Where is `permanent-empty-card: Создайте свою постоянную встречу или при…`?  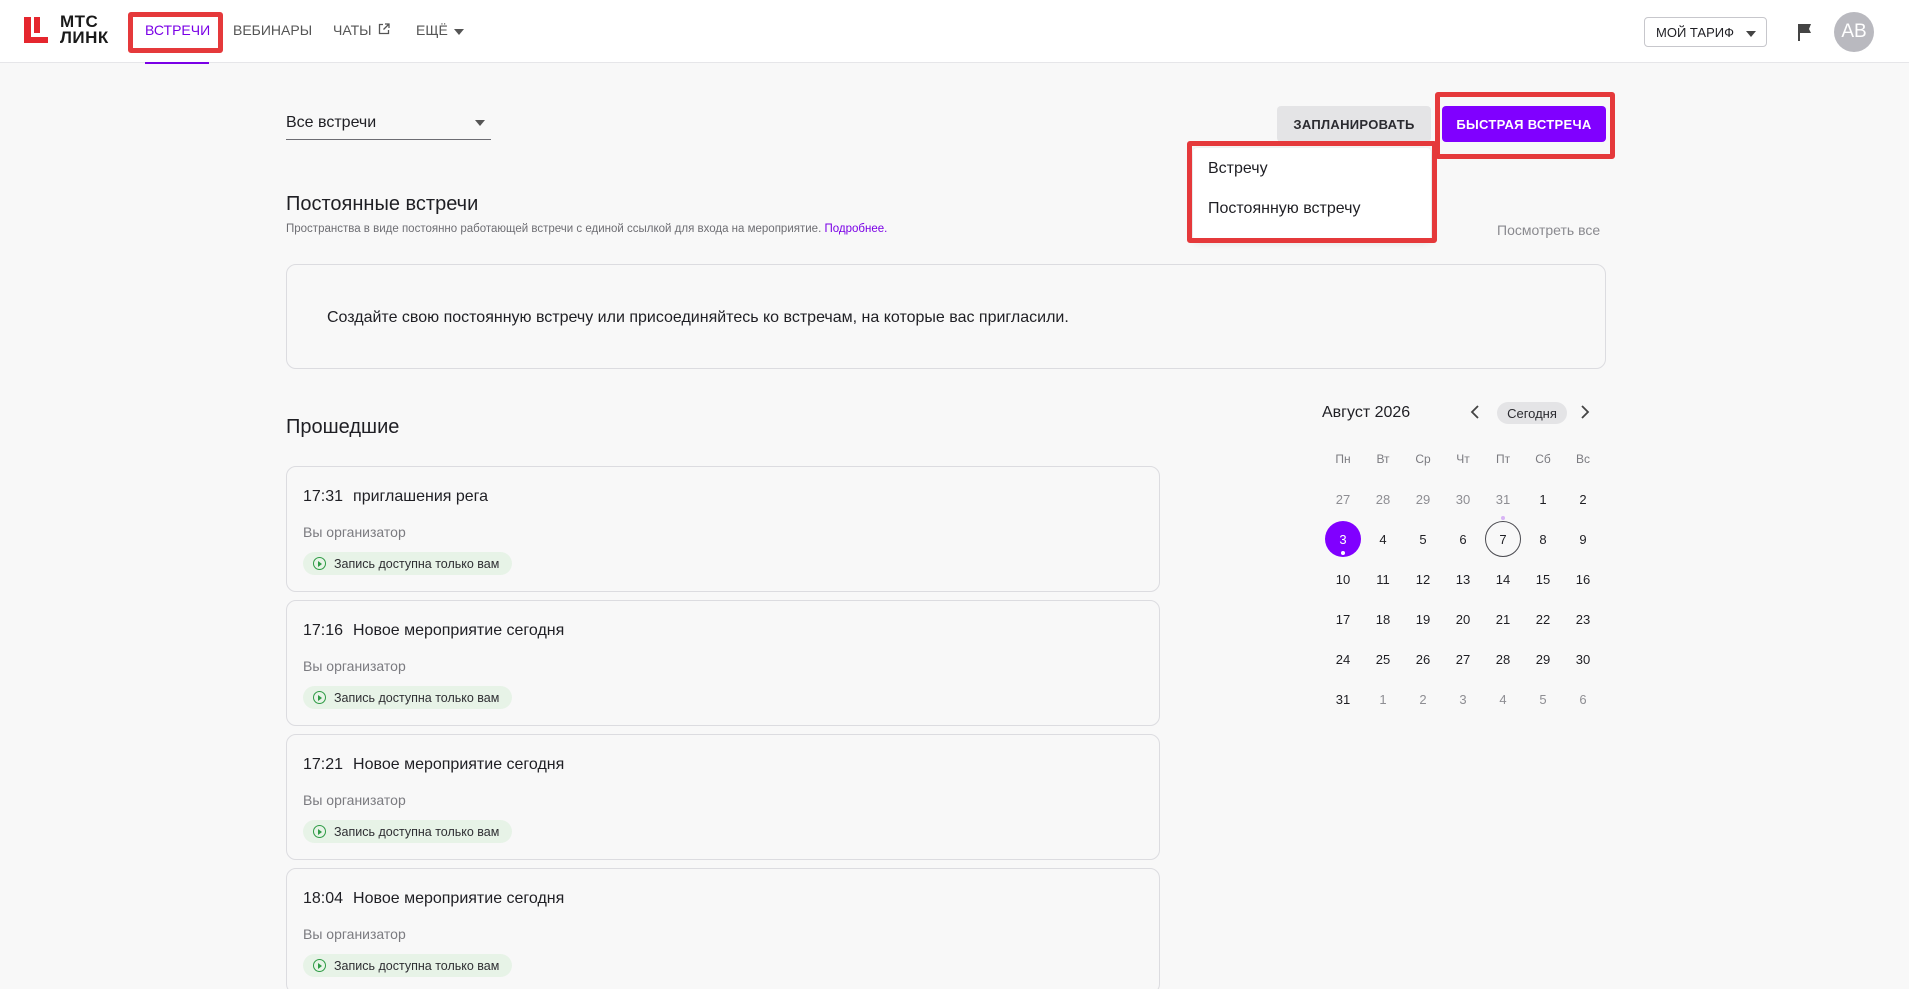
permanent-empty-card: Создайте свою постоянную встречу или при… is located at coordinates (946, 316).